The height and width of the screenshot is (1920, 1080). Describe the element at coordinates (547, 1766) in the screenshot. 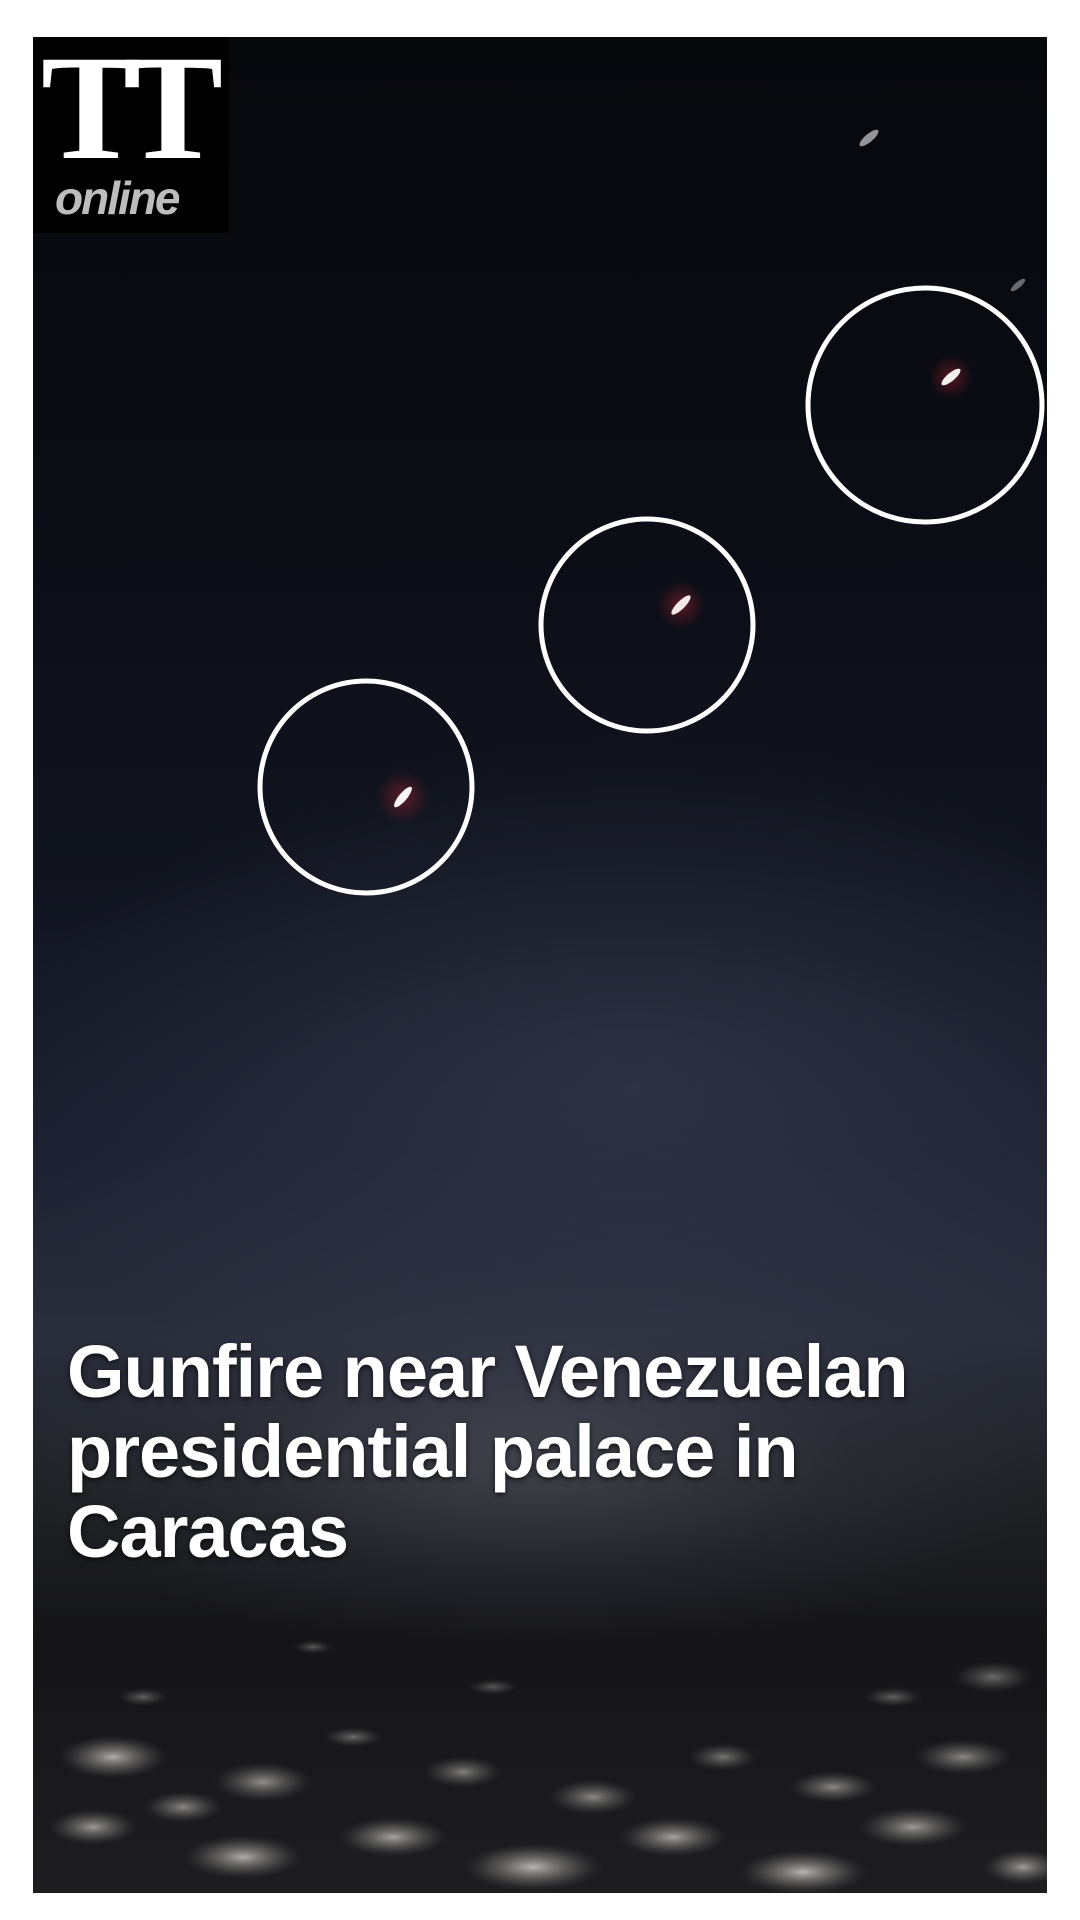

I see `city-lights` at that location.